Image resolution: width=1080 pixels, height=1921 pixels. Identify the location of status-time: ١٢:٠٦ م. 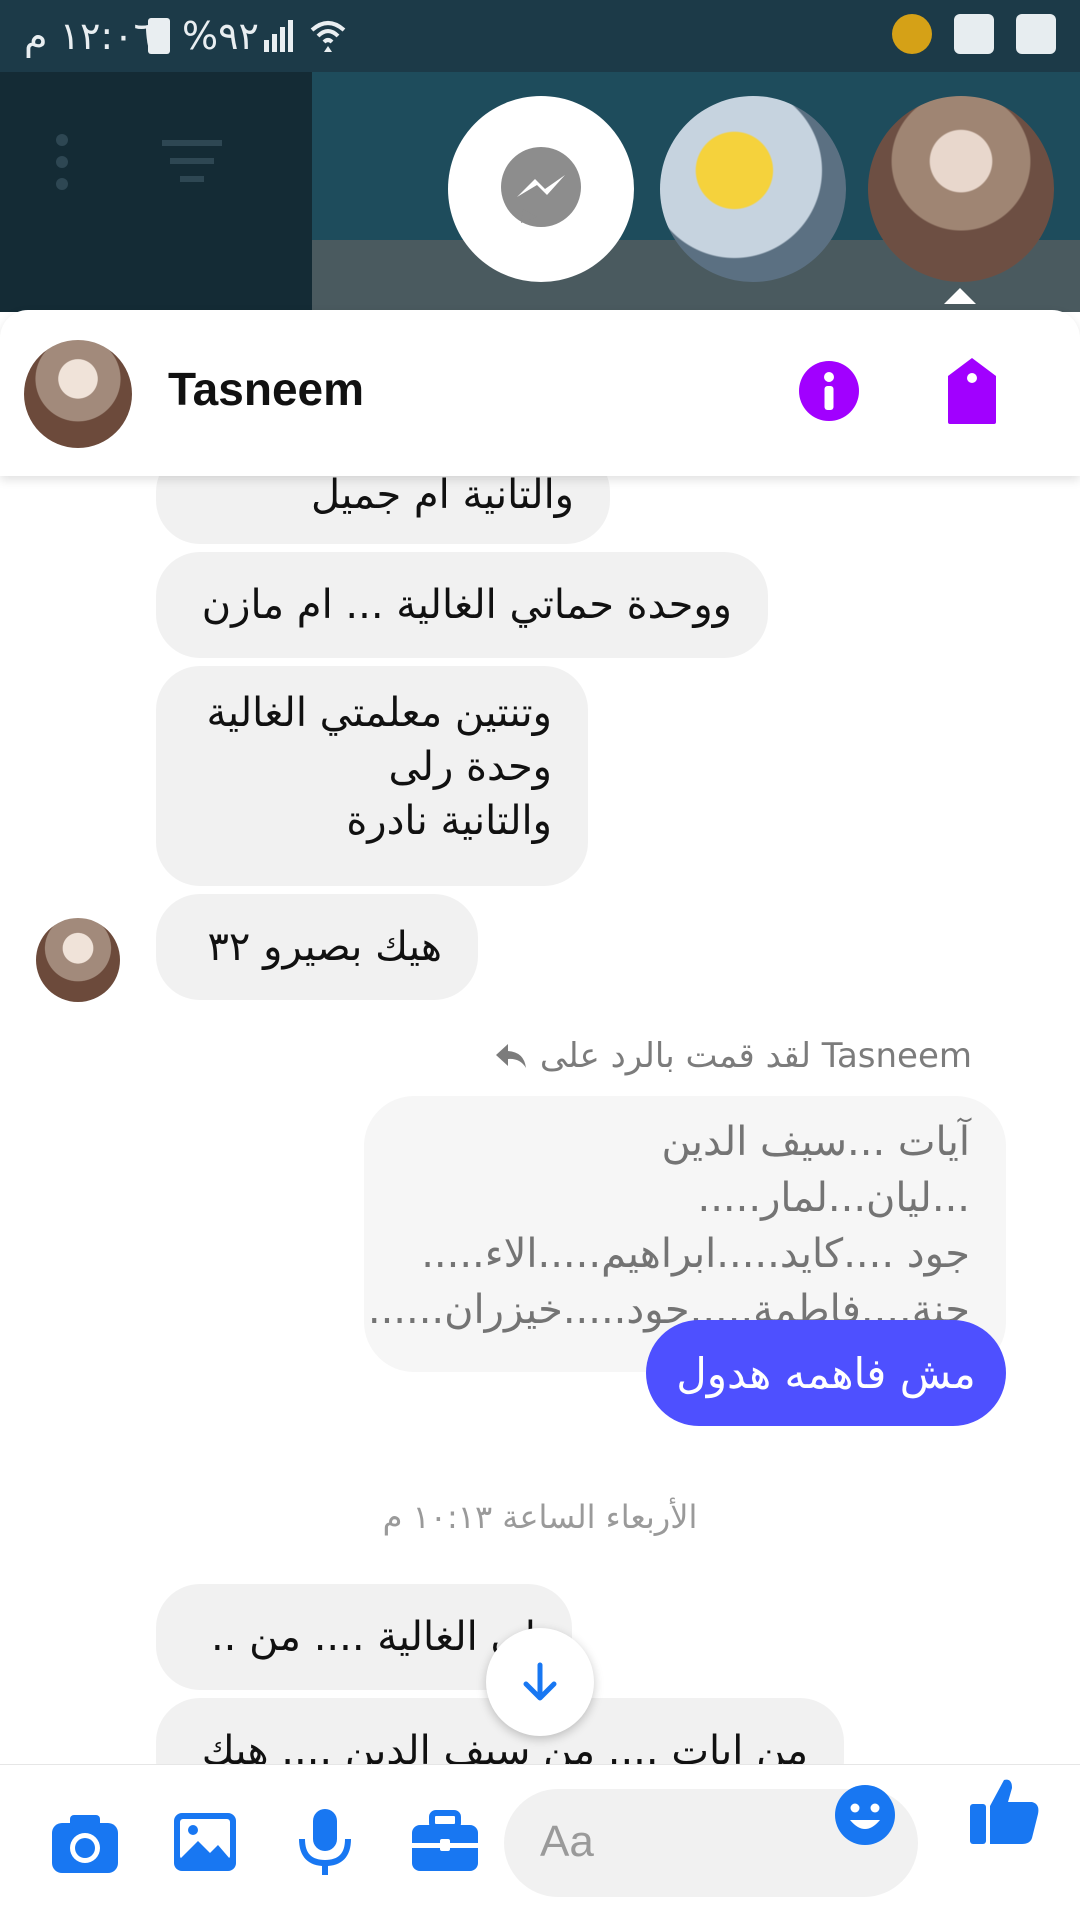
(89, 36).